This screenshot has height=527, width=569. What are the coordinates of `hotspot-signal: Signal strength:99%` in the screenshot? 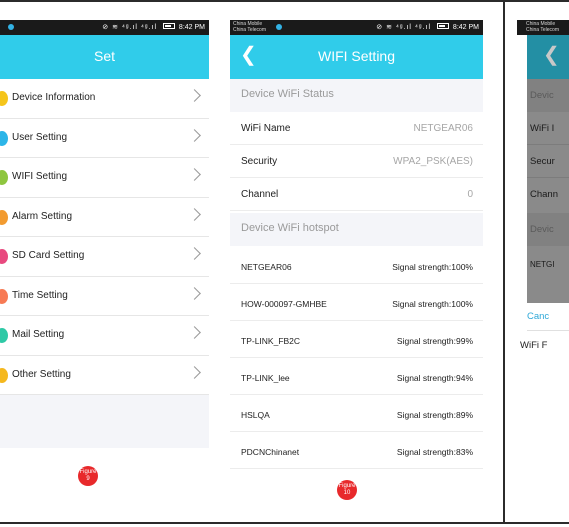 It's located at (434, 341).